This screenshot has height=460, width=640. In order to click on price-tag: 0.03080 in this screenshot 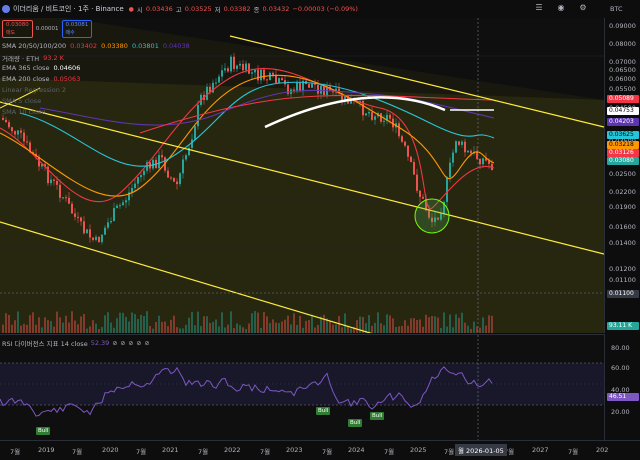, I will do `click(623, 161)`.